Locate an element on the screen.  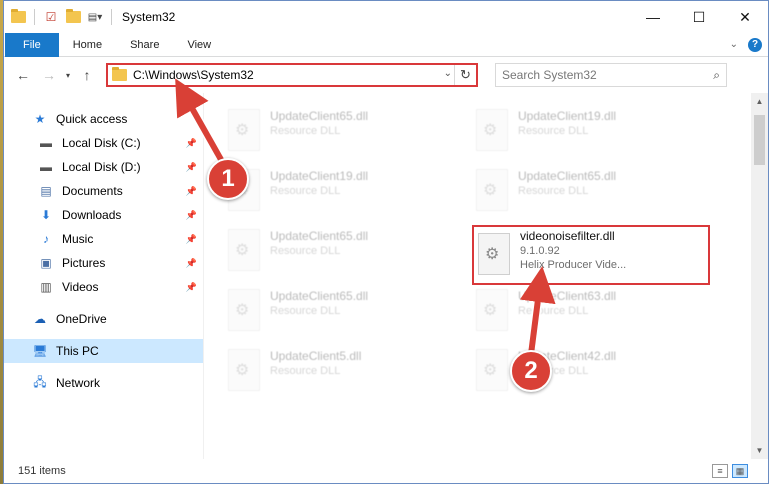
caption-buttons: — ☐ ✕ is located at coordinates (699, 17).